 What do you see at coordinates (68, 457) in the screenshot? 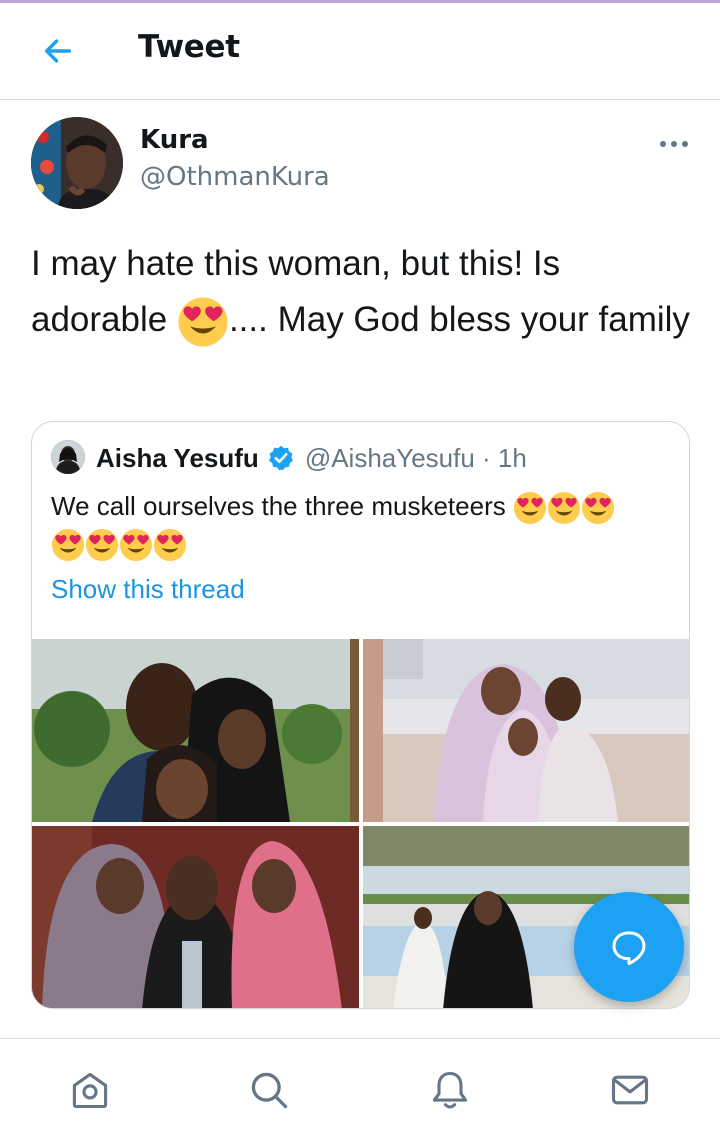
I see `quoted-author-avatar` at bounding box center [68, 457].